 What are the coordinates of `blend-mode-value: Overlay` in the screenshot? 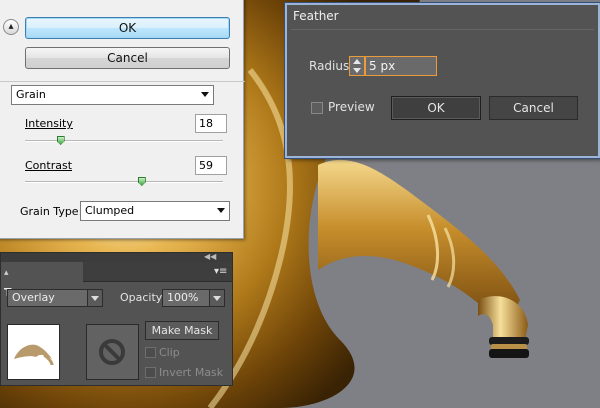 It's located at (33, 297).